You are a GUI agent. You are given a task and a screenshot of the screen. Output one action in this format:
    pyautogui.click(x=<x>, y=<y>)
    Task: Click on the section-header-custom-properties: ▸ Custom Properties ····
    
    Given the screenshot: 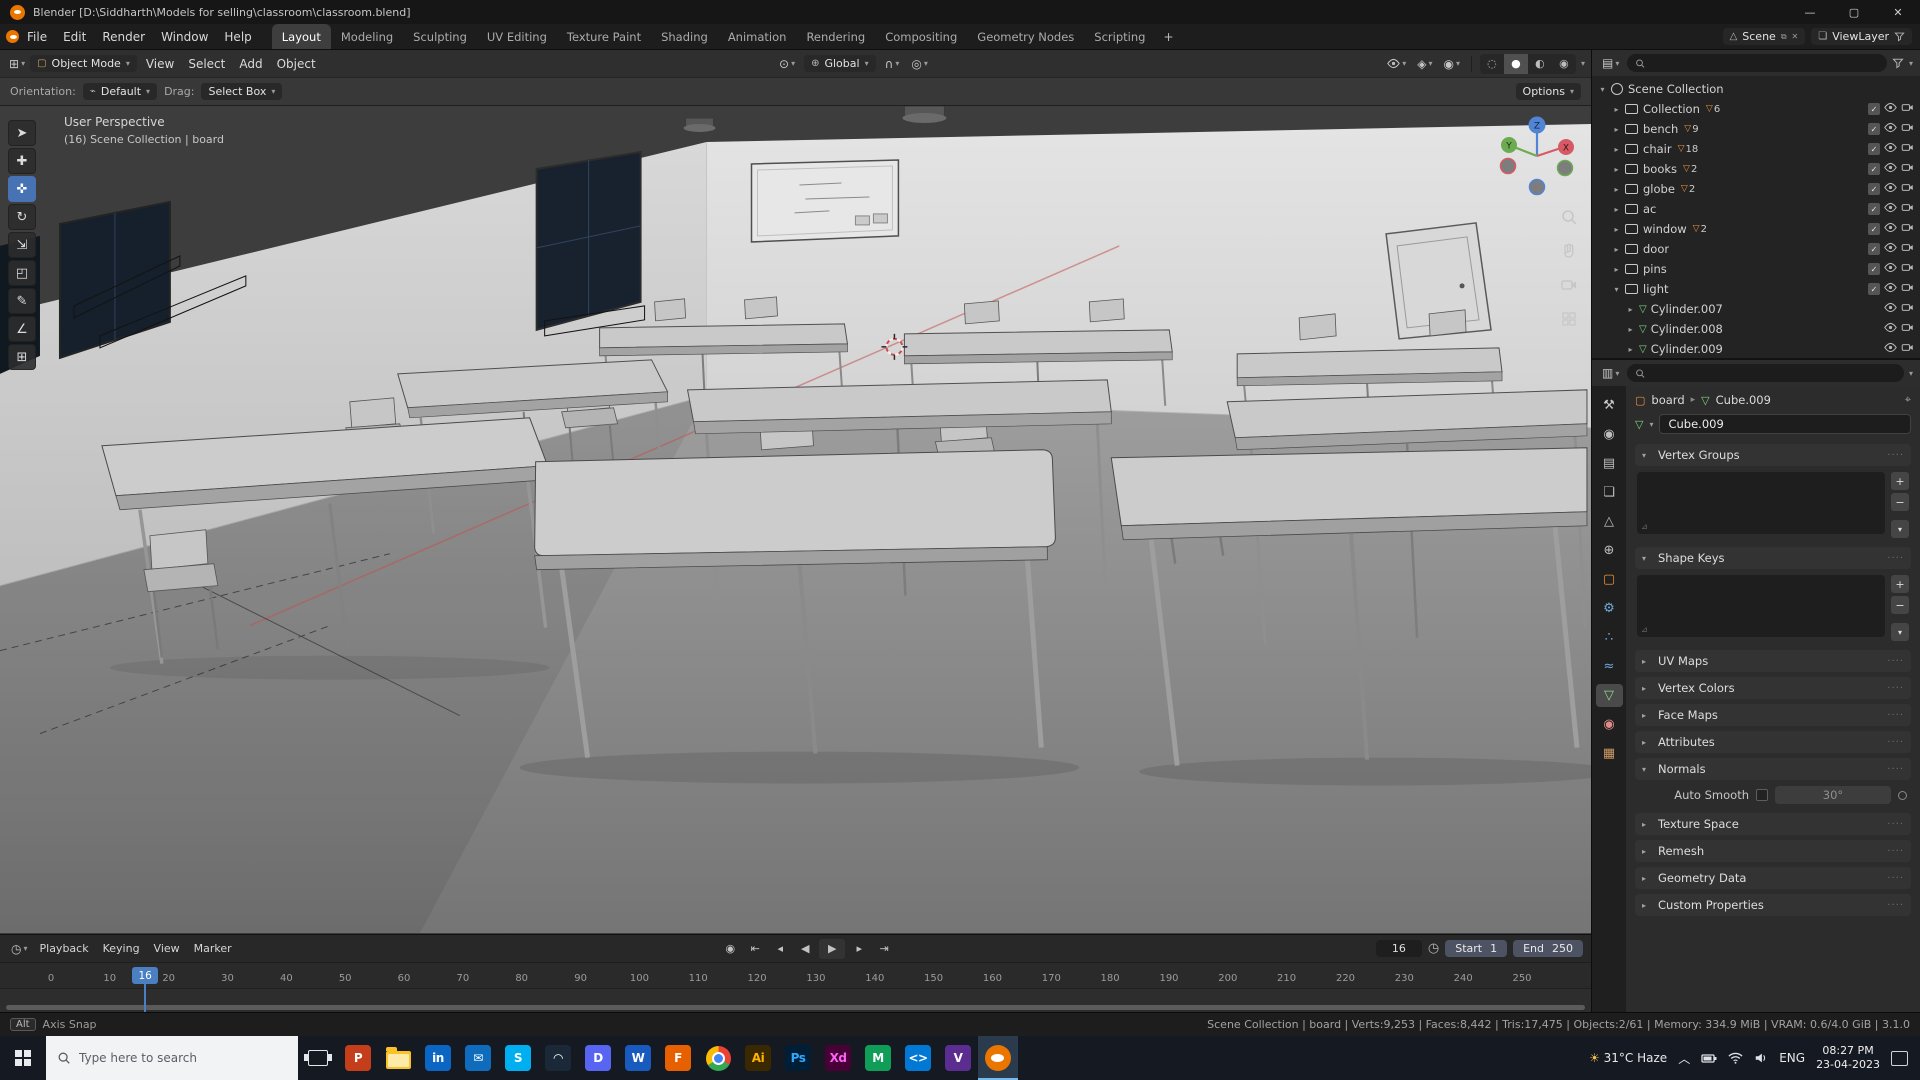 What is the action you would take?
    pyautogui.click(x=1773, y=905)
    